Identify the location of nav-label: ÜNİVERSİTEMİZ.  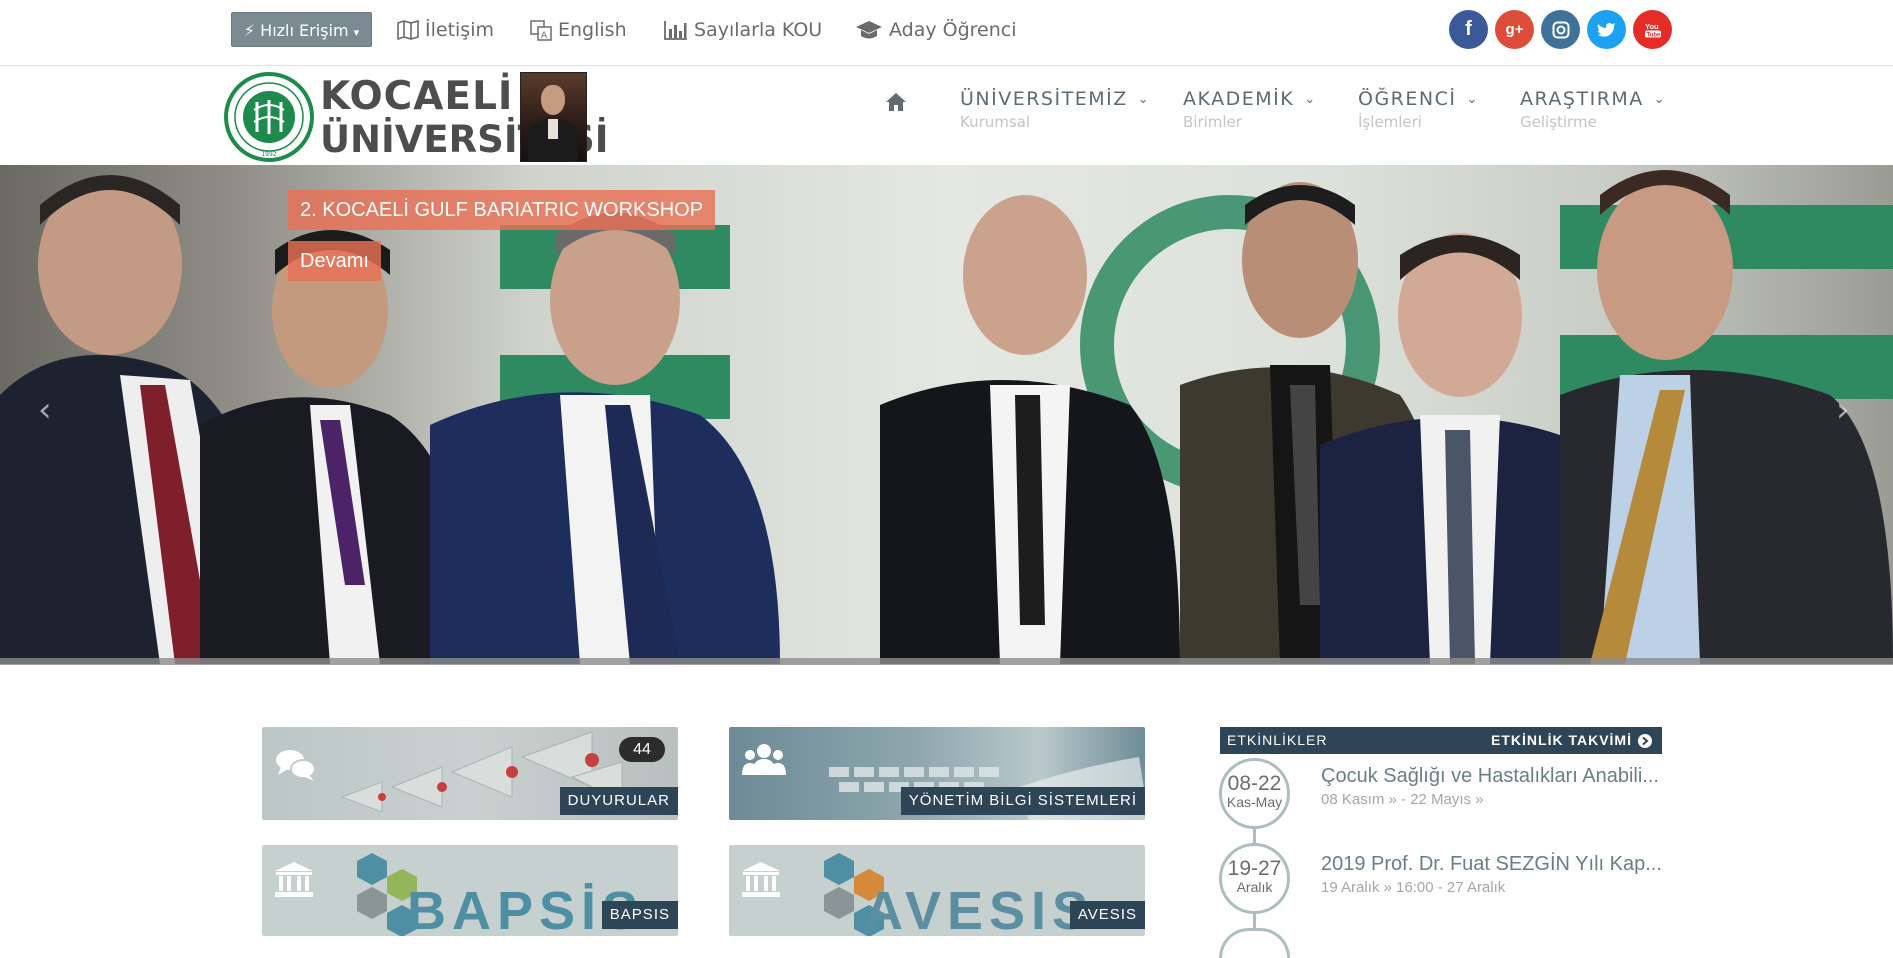
(1044, 99).